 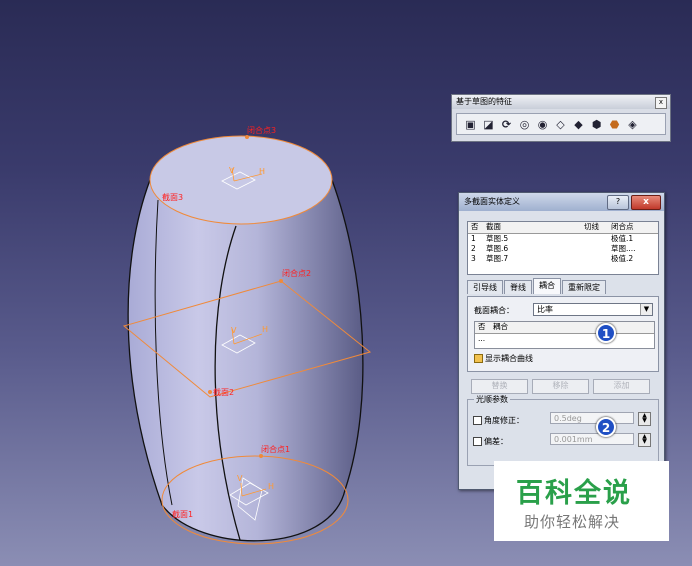 I want to click on removed-multi-sections-icon: ⬣, so click(x=614, y=124).